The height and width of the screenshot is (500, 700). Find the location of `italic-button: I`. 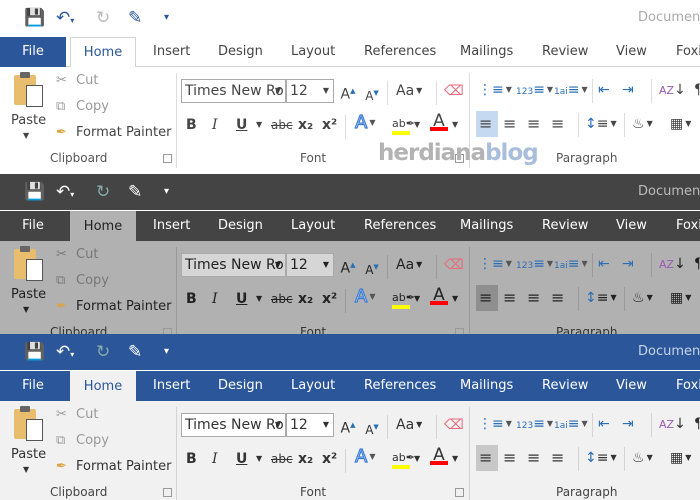

italic-button: I is located at coordinates (215, 459).